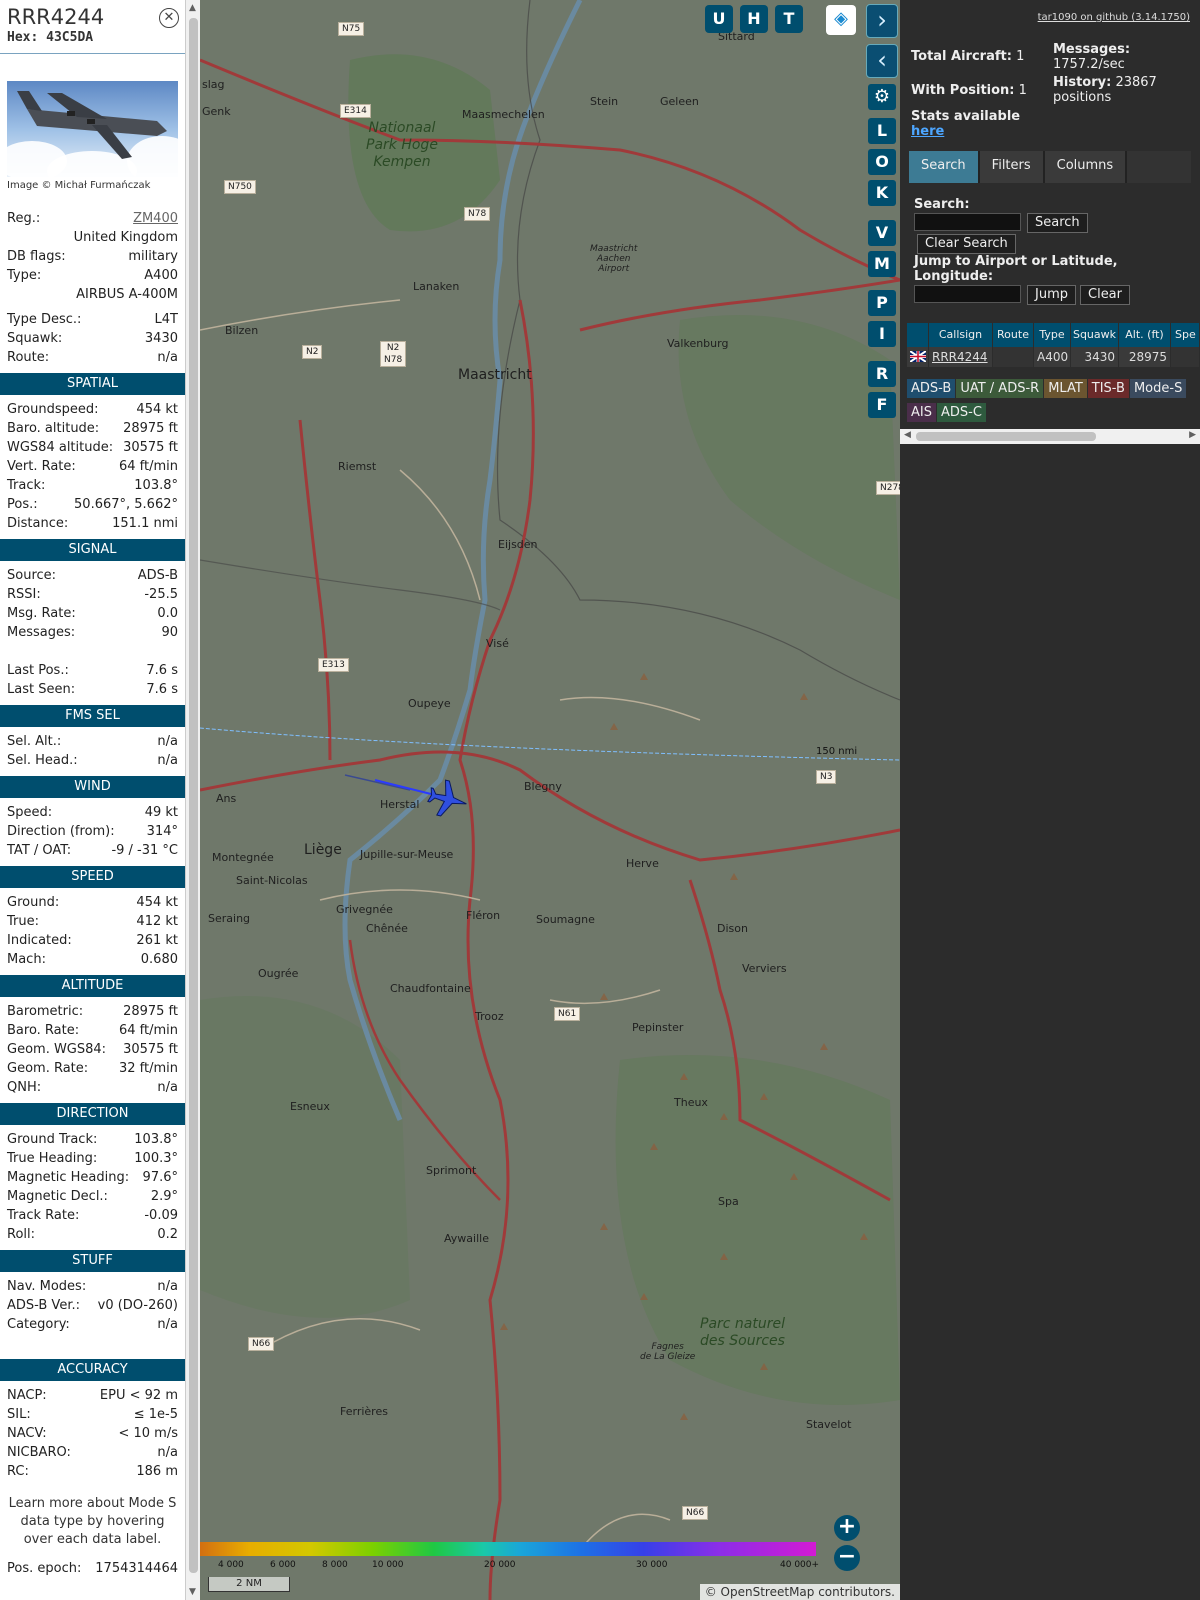 The width and height of the screenshot is (1200, 1600). What do you see at coordinates (92, 129) in the screenshot?
I see `aircraft-photo` at bounding box center [92, 129].